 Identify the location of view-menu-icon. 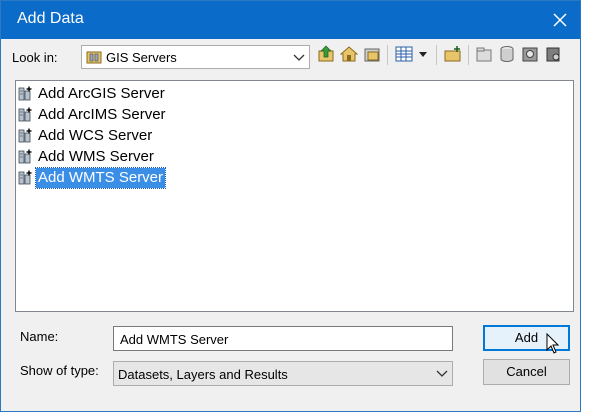
(404, 54).